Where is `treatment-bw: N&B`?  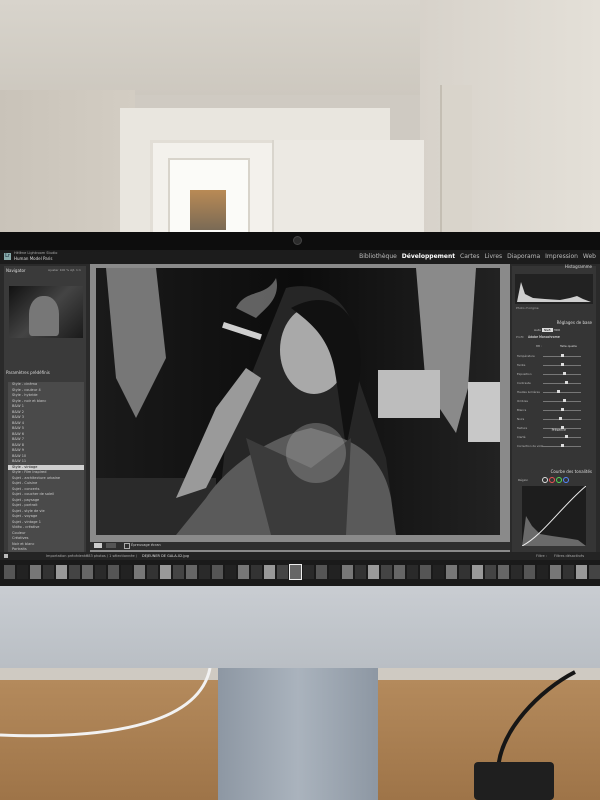 treatment-bw: N&B is located at coordinates (547, 330).